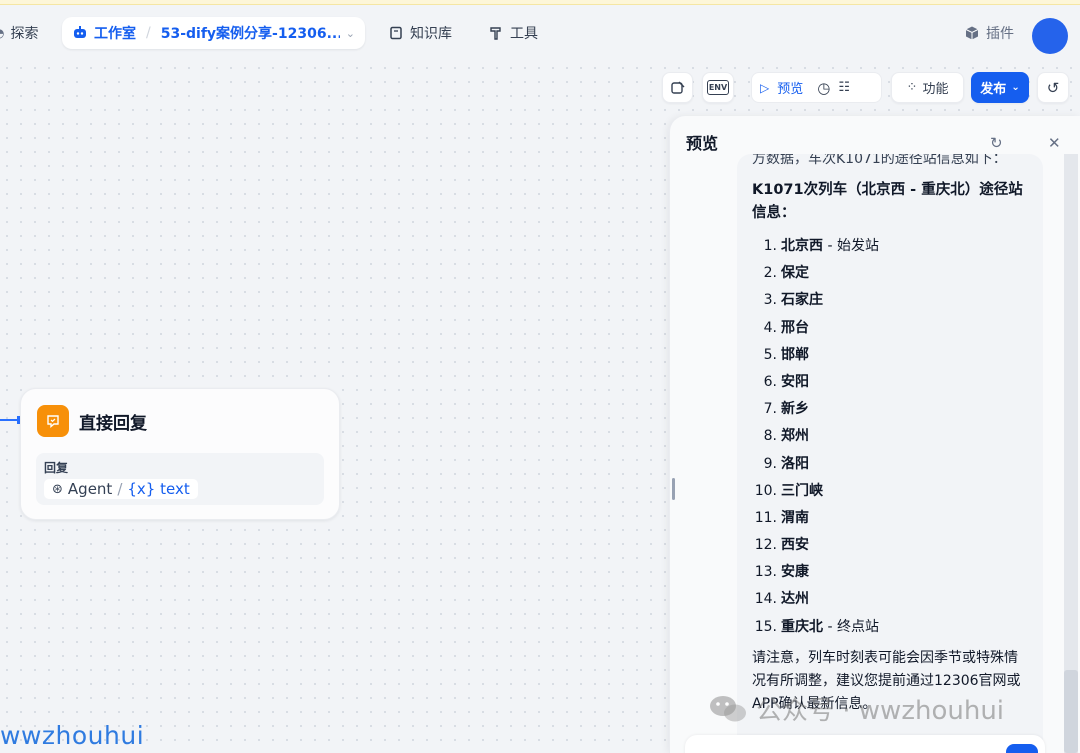 This screenshot has width=1080, height=753. What do you see at coordinates (879, 160) in the screenshot?
I see `message-text: 方数据，车次K1071的途径站信息如下：` at bounding box center [879, 160].